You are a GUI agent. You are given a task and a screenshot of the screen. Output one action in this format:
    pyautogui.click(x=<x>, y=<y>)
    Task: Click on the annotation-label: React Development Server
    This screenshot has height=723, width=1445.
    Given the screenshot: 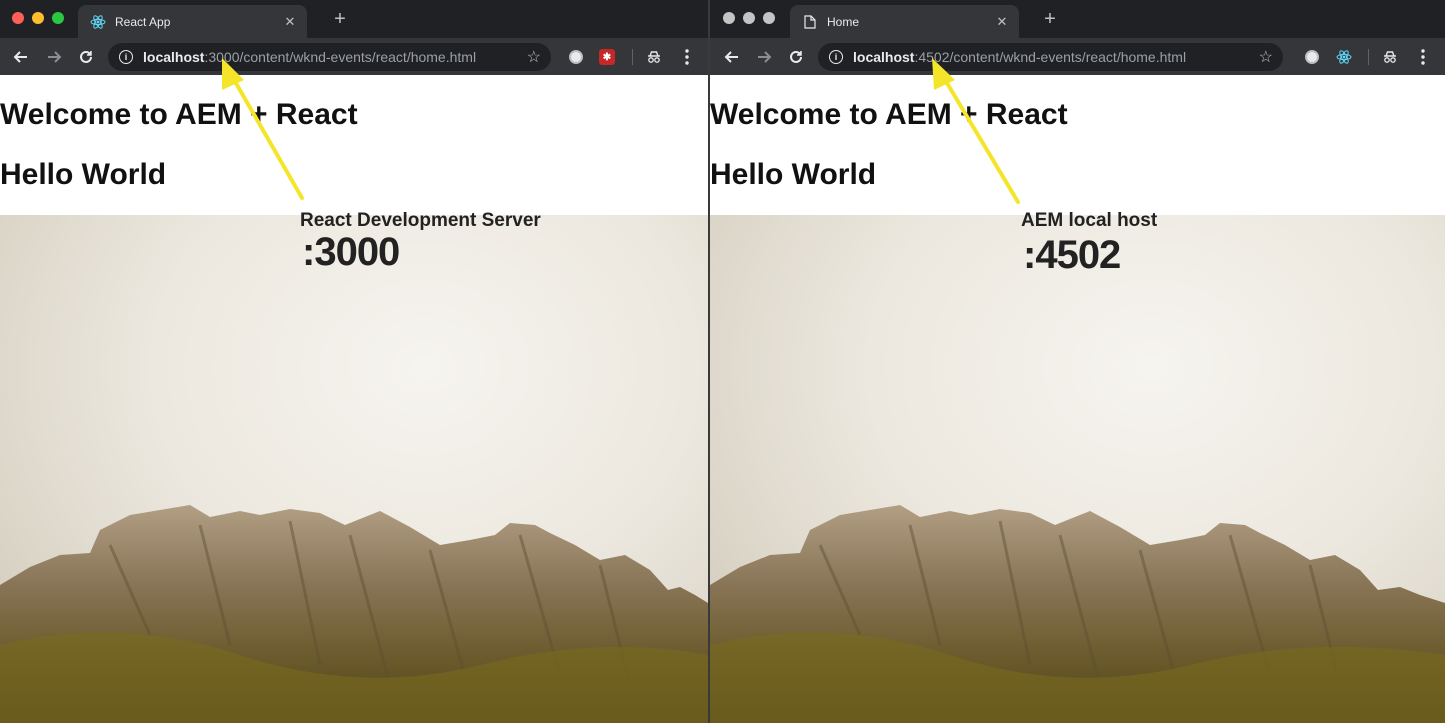 What is the action you would take?
    pyautogui.click(x=420, y=220)
    